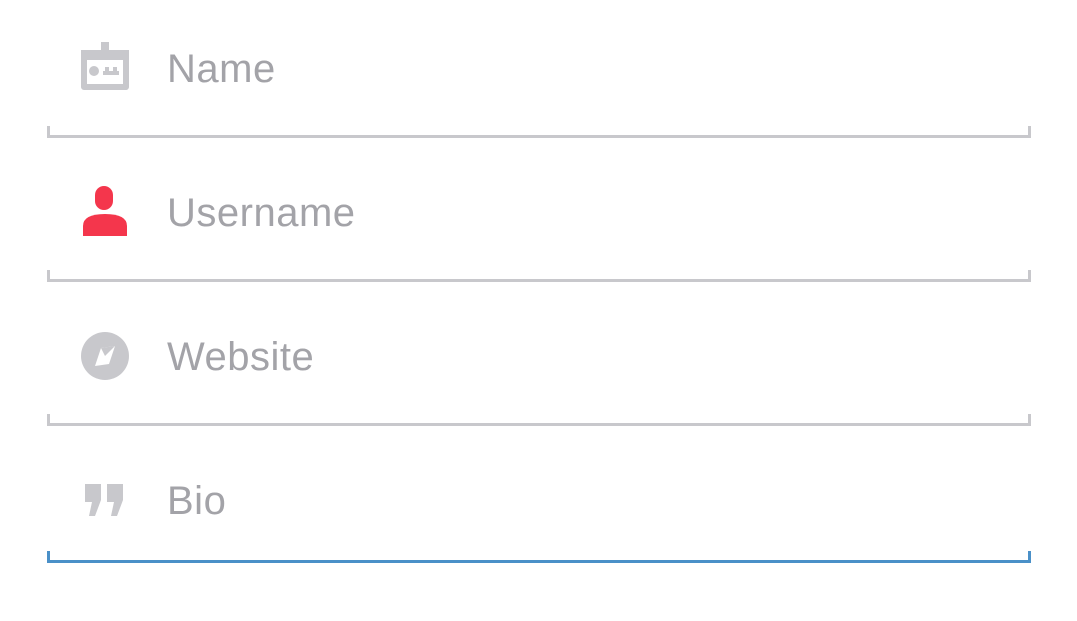 The width and height of the screenshot is (1077, 621). What do you see at coordinates (105, 68) in the screenshot?
I see `id-badge-icon` at bounding box center [105, 68].